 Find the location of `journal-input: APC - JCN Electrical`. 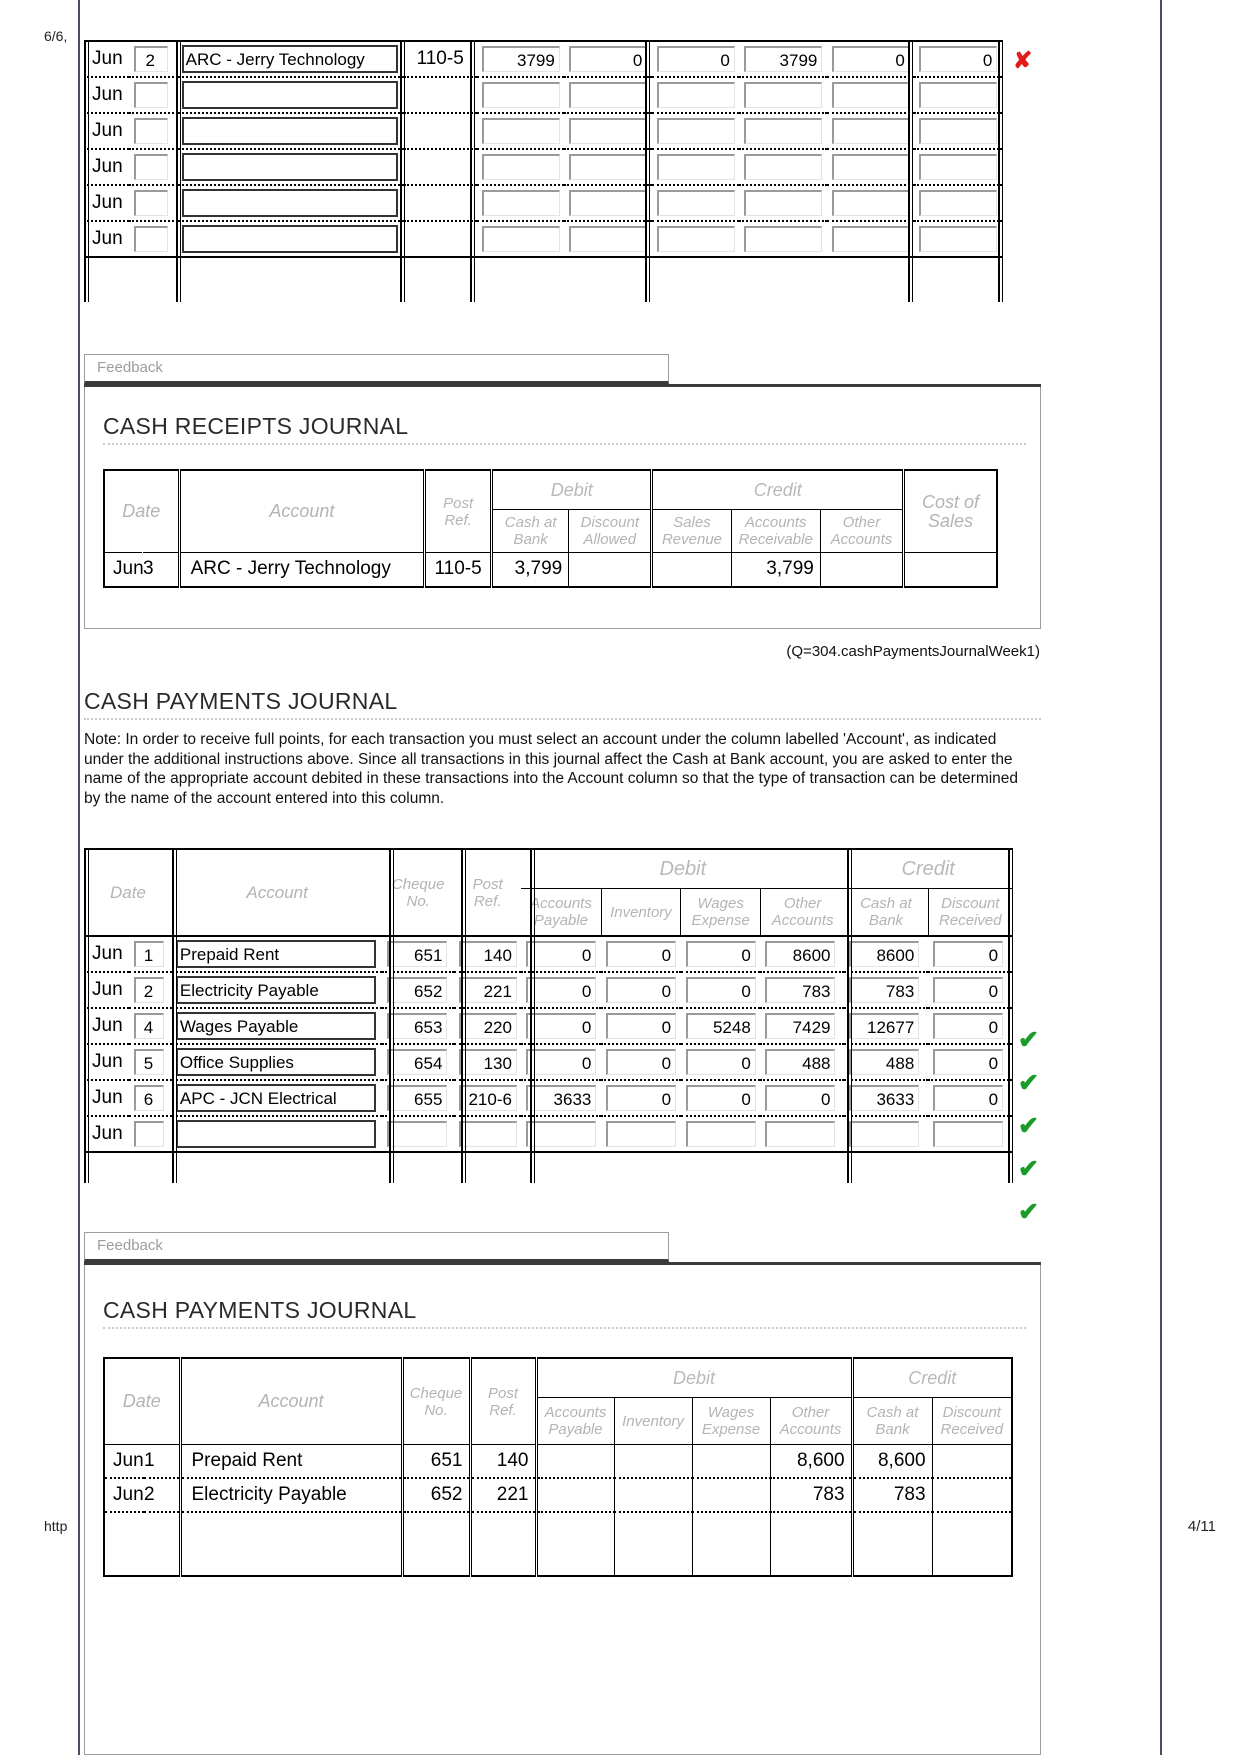

journal-input: APC - JCN Electrical is located at coordinates (275, 1098).